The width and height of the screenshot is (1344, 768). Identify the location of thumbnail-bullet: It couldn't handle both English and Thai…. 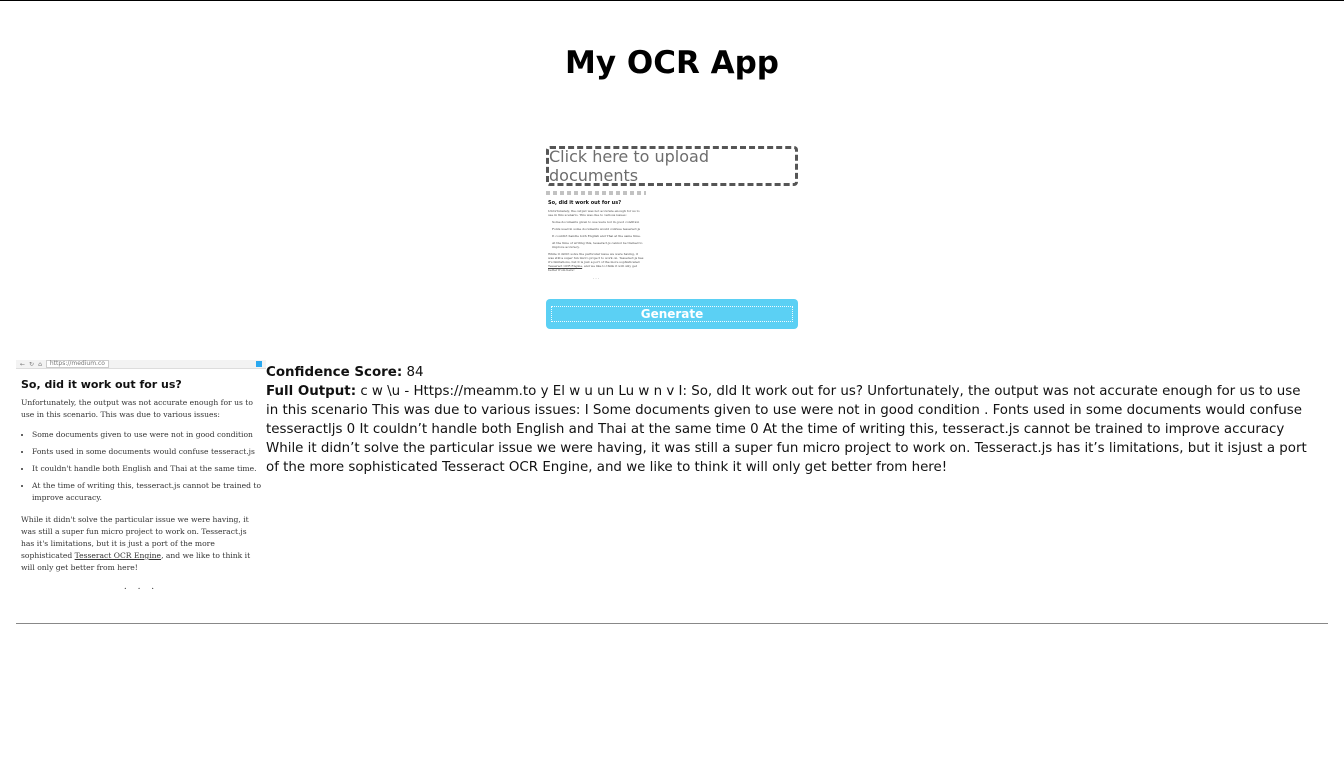
(599, 236).